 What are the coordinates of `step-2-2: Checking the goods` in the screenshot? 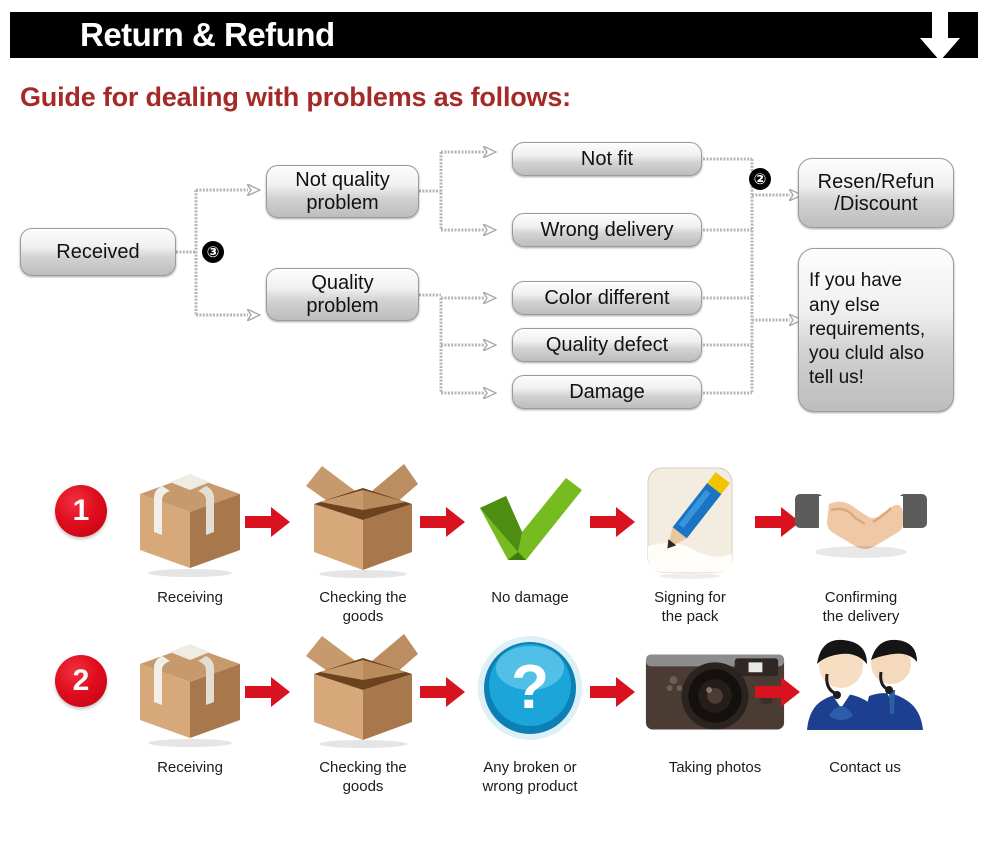 It's located at (363, 711).